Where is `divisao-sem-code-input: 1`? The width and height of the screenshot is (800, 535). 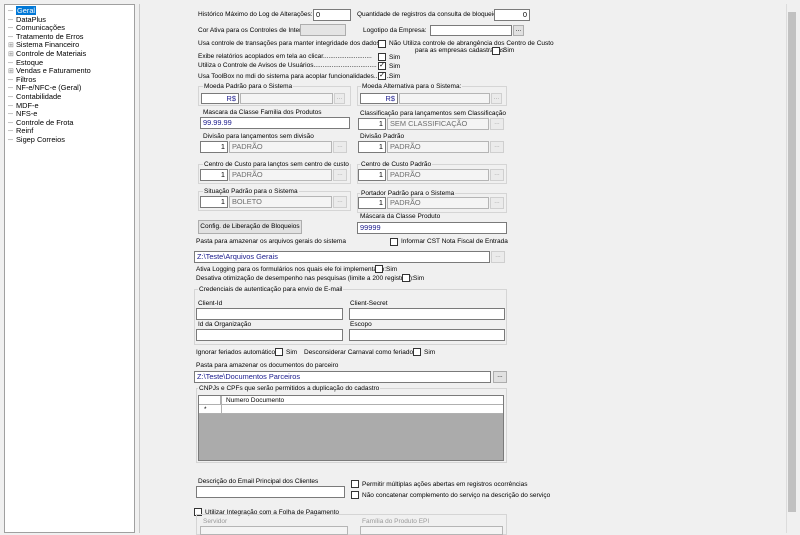
divisao-sem-code-input: 1 is located at coordinates (214, 147).